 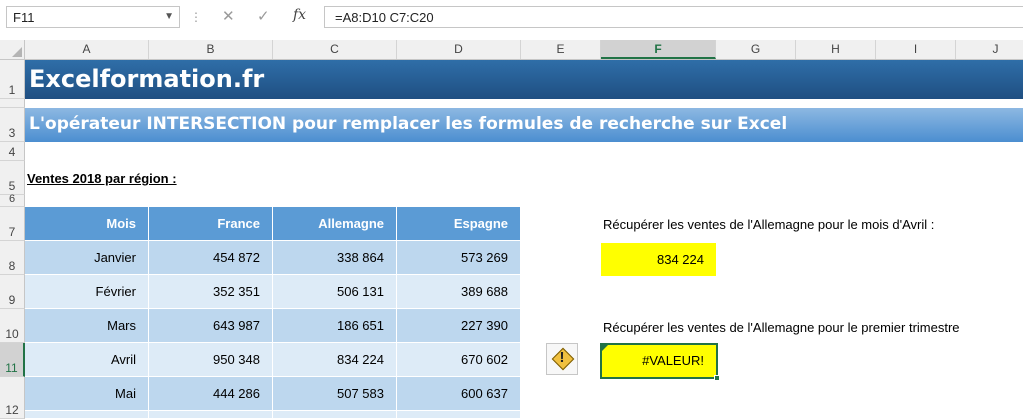 I want to click on table-cell: 506 131, so click(x=335, y=292).